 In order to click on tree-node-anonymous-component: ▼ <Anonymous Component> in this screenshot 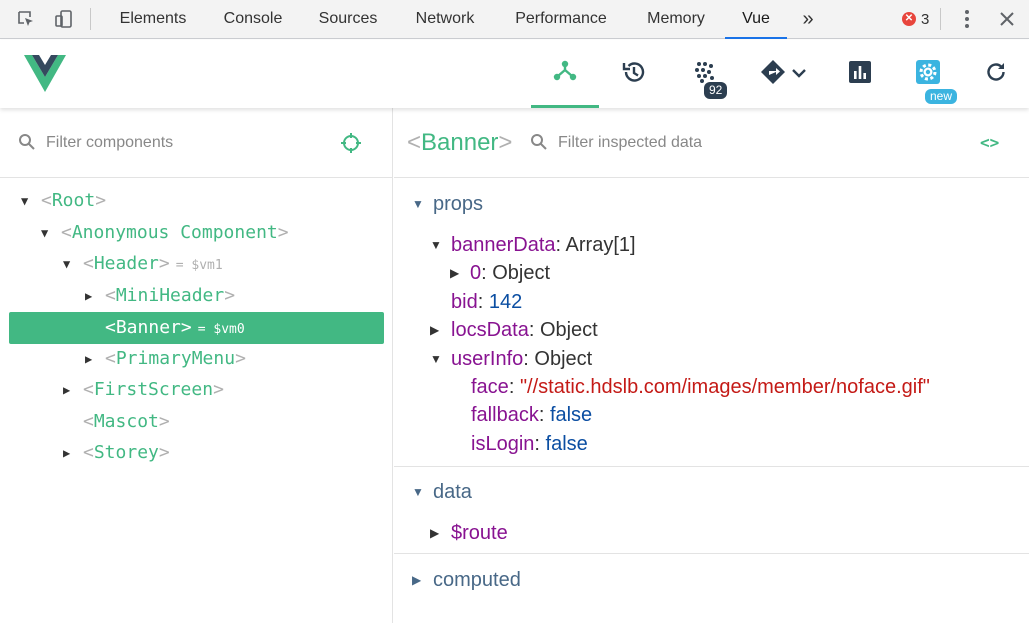, I will do `click(165, 233)`.